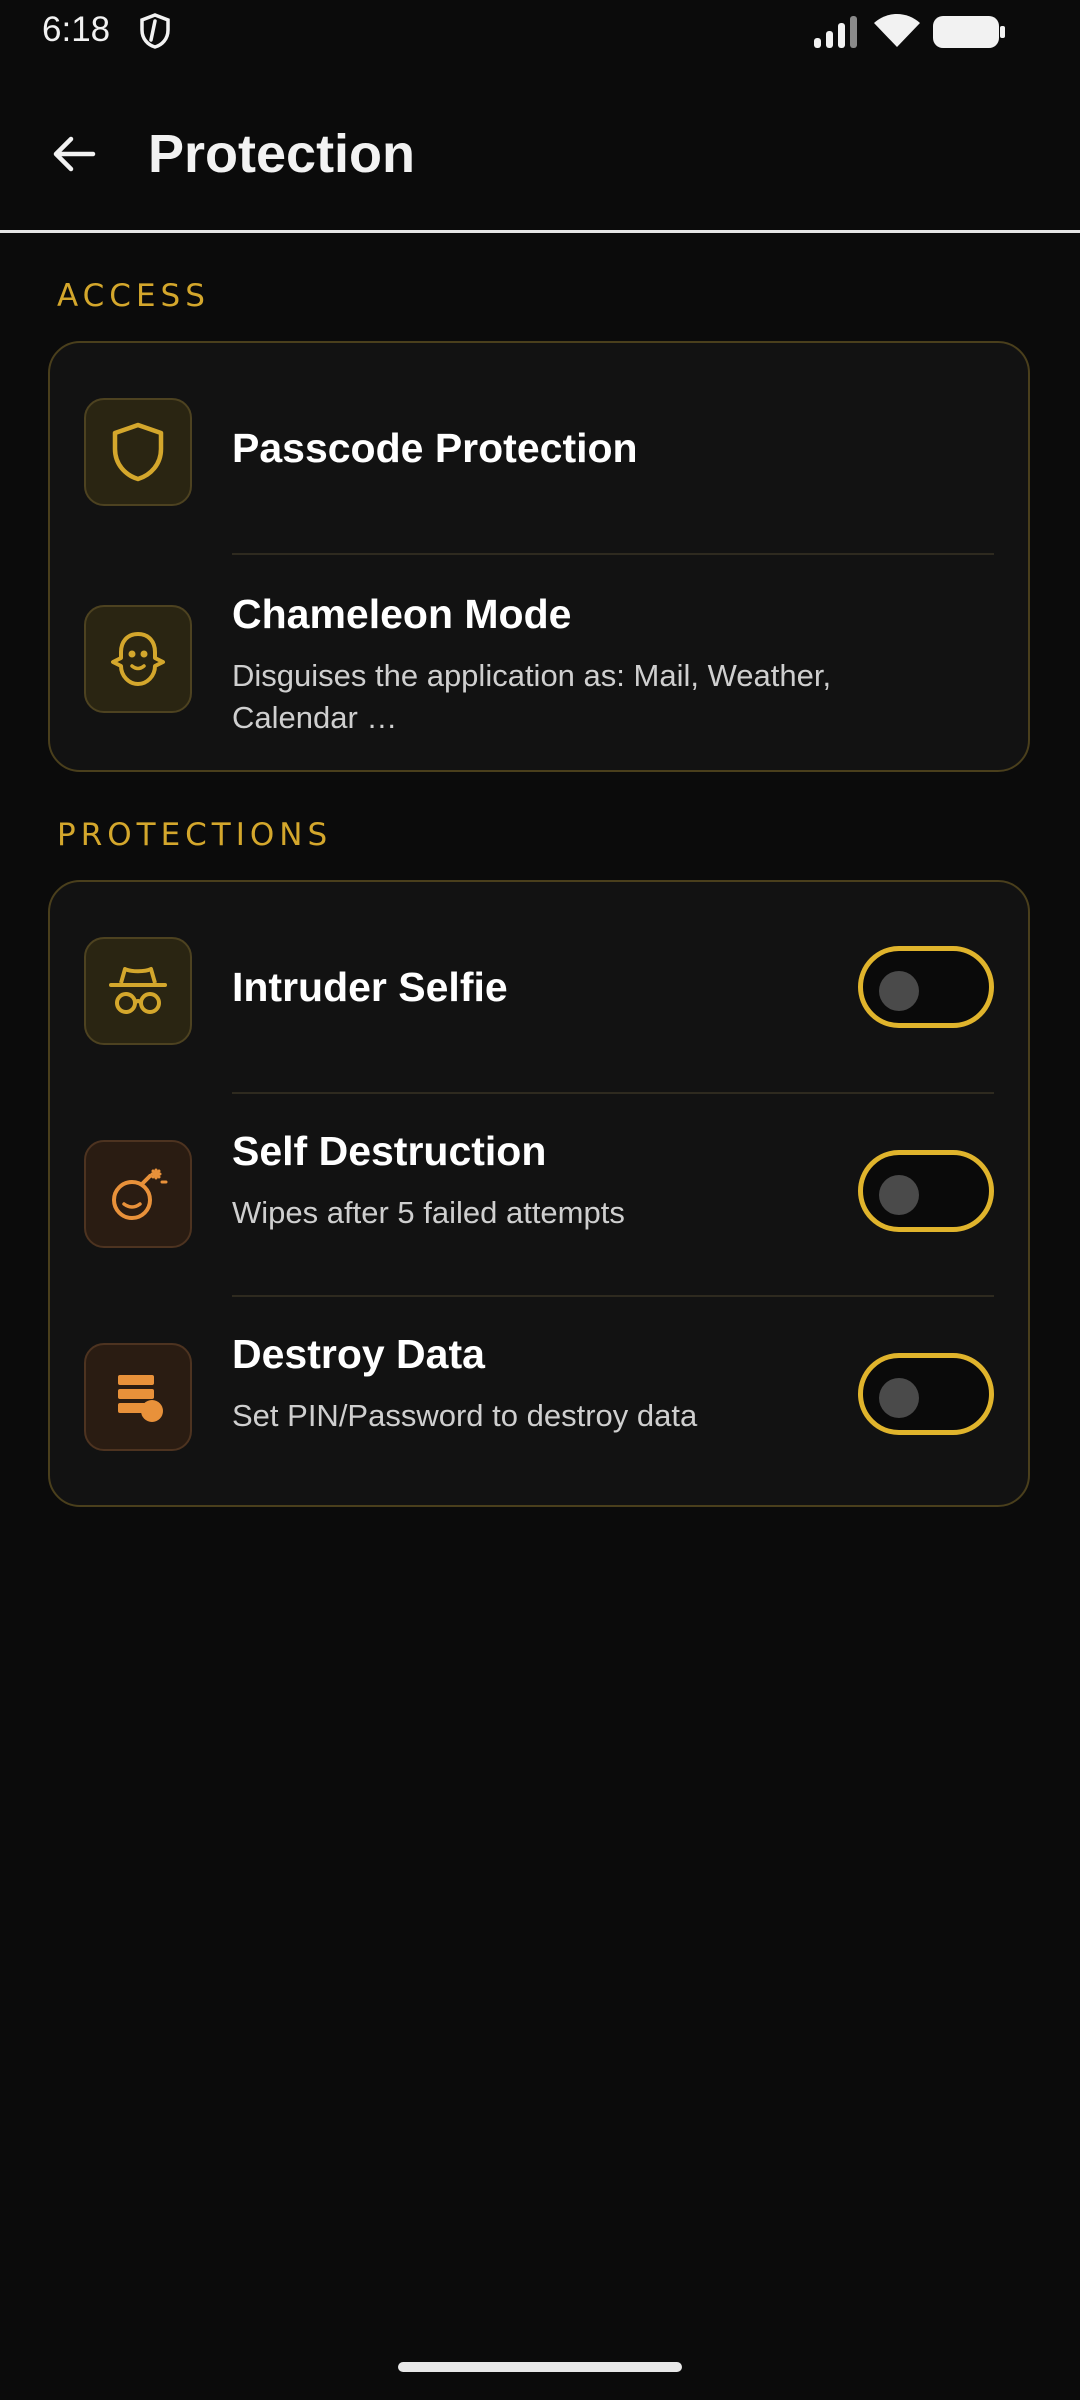 This screenshot has width=1080, height=2400. I want to click on row-title: Passcode Protection, so click(435, 448).